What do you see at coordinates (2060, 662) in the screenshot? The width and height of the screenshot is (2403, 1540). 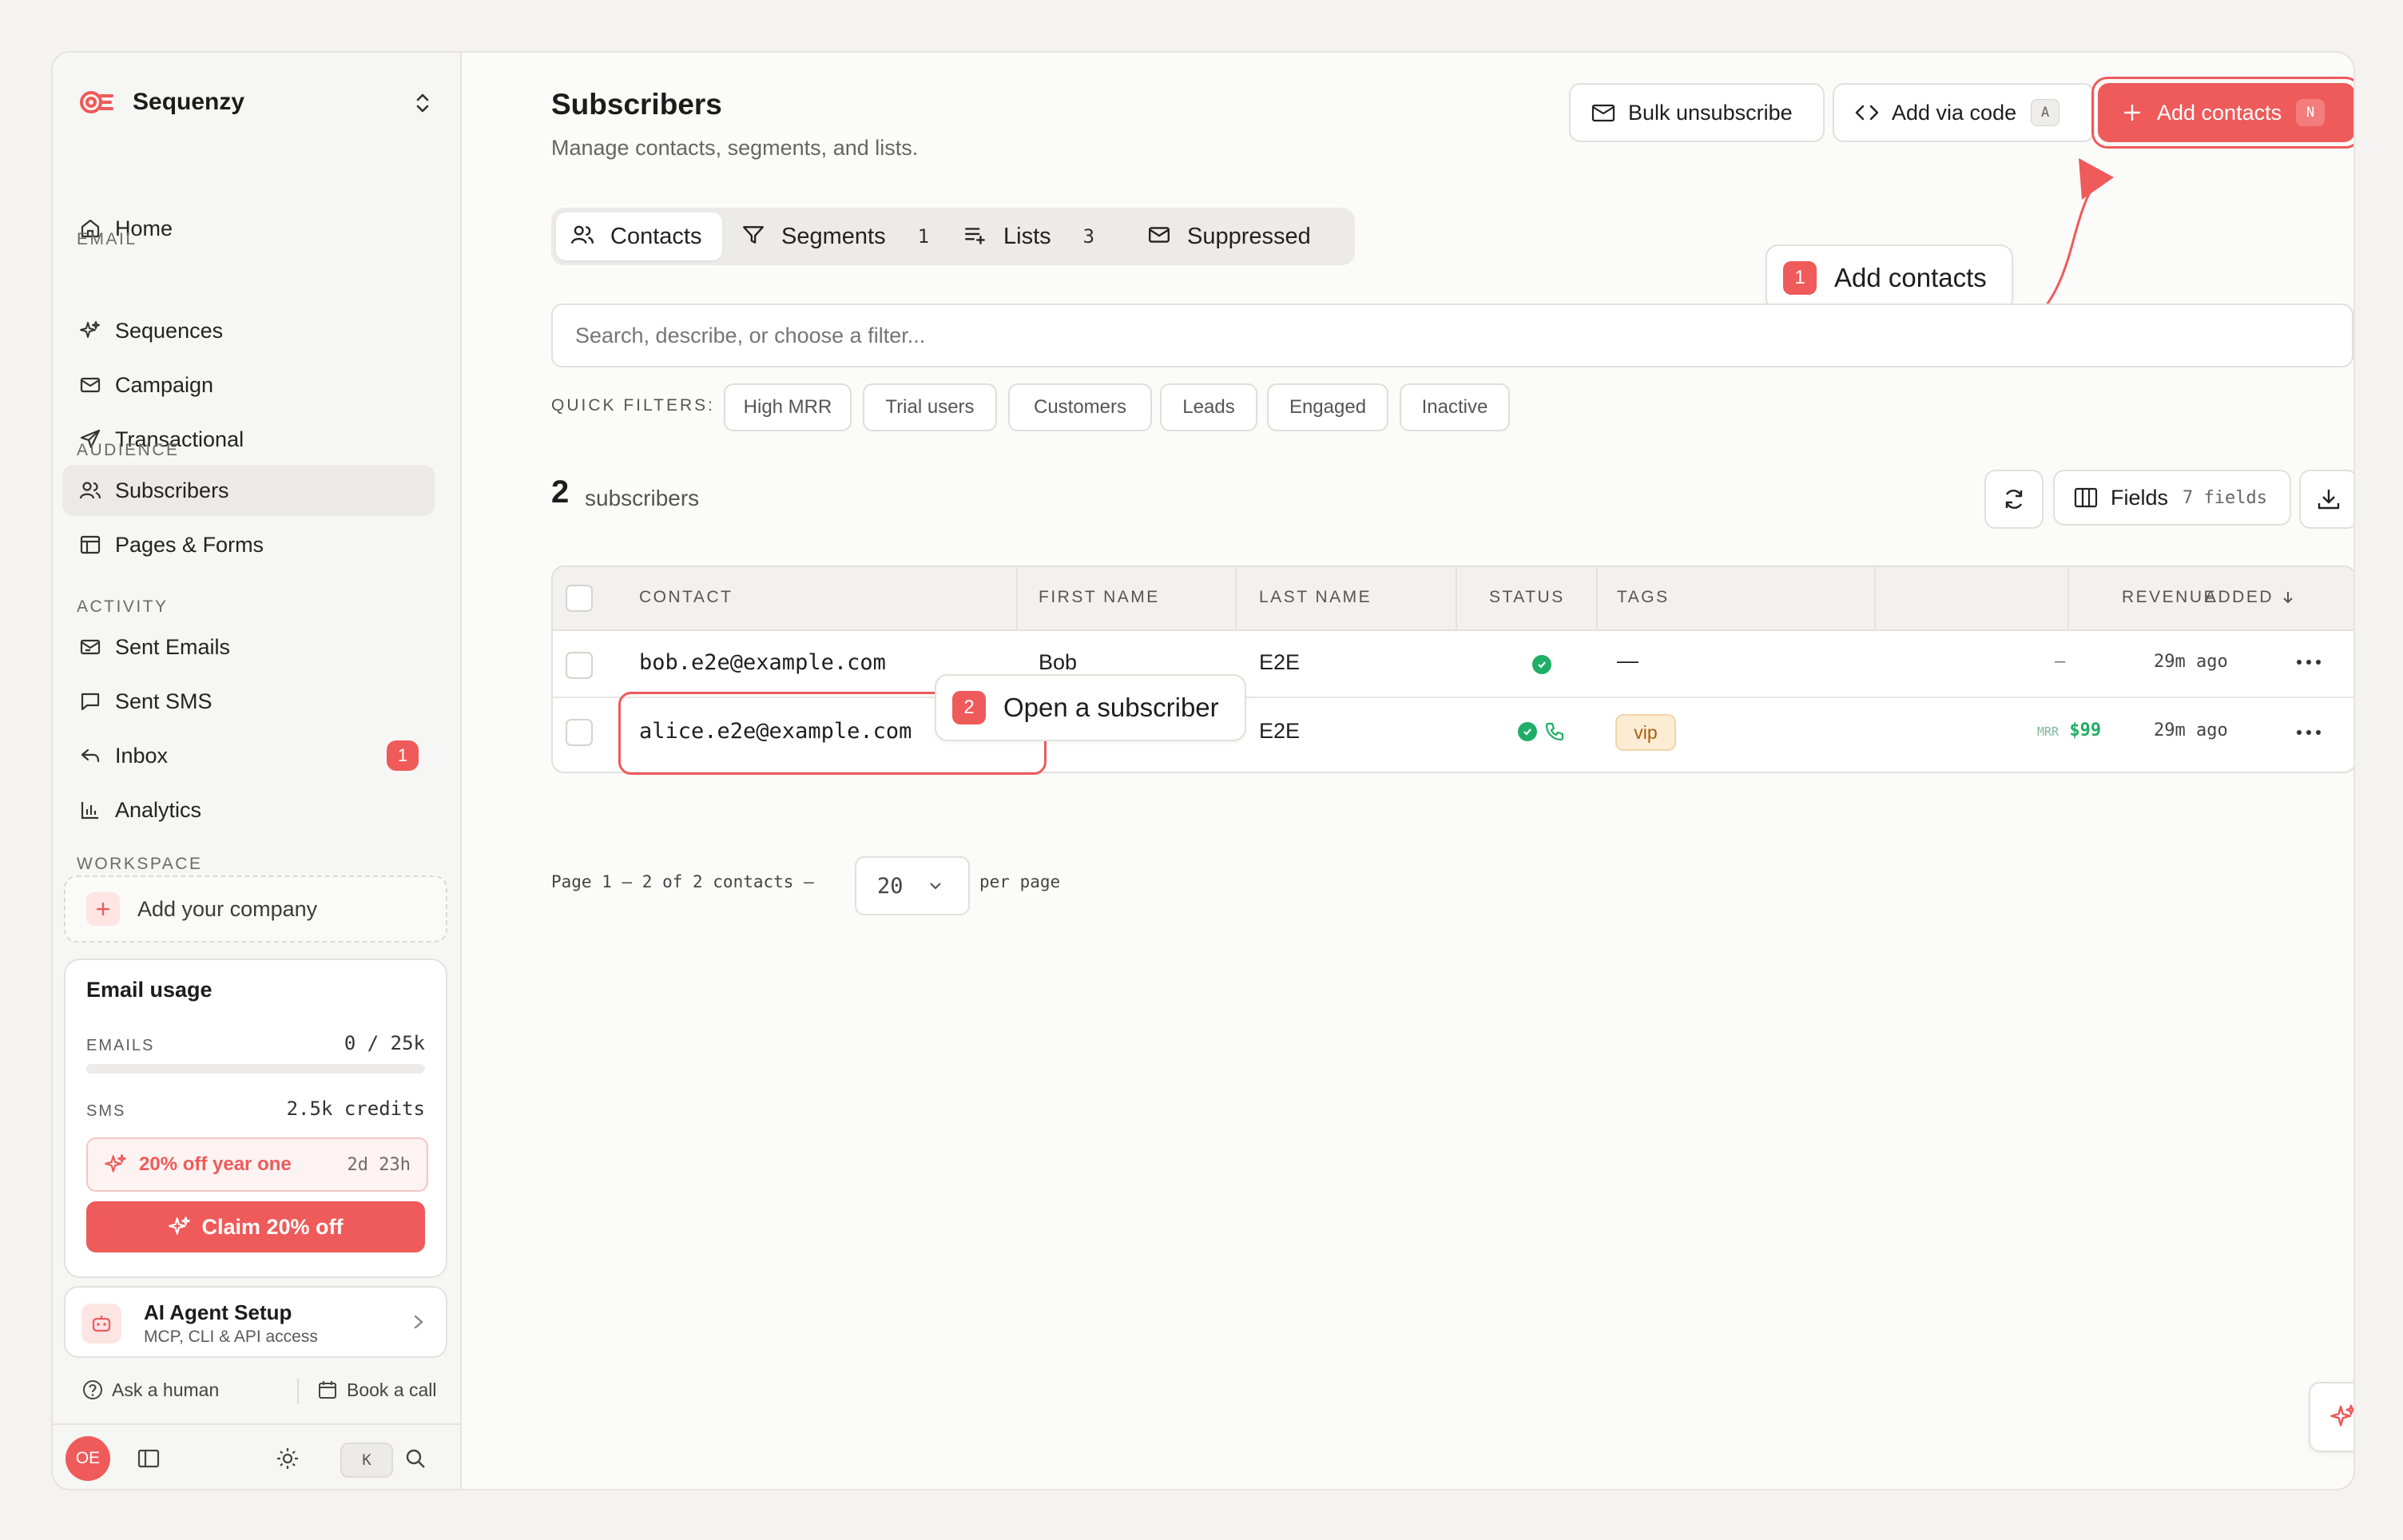 I see `revenue-value: –` at bounding box center [2060, 662].